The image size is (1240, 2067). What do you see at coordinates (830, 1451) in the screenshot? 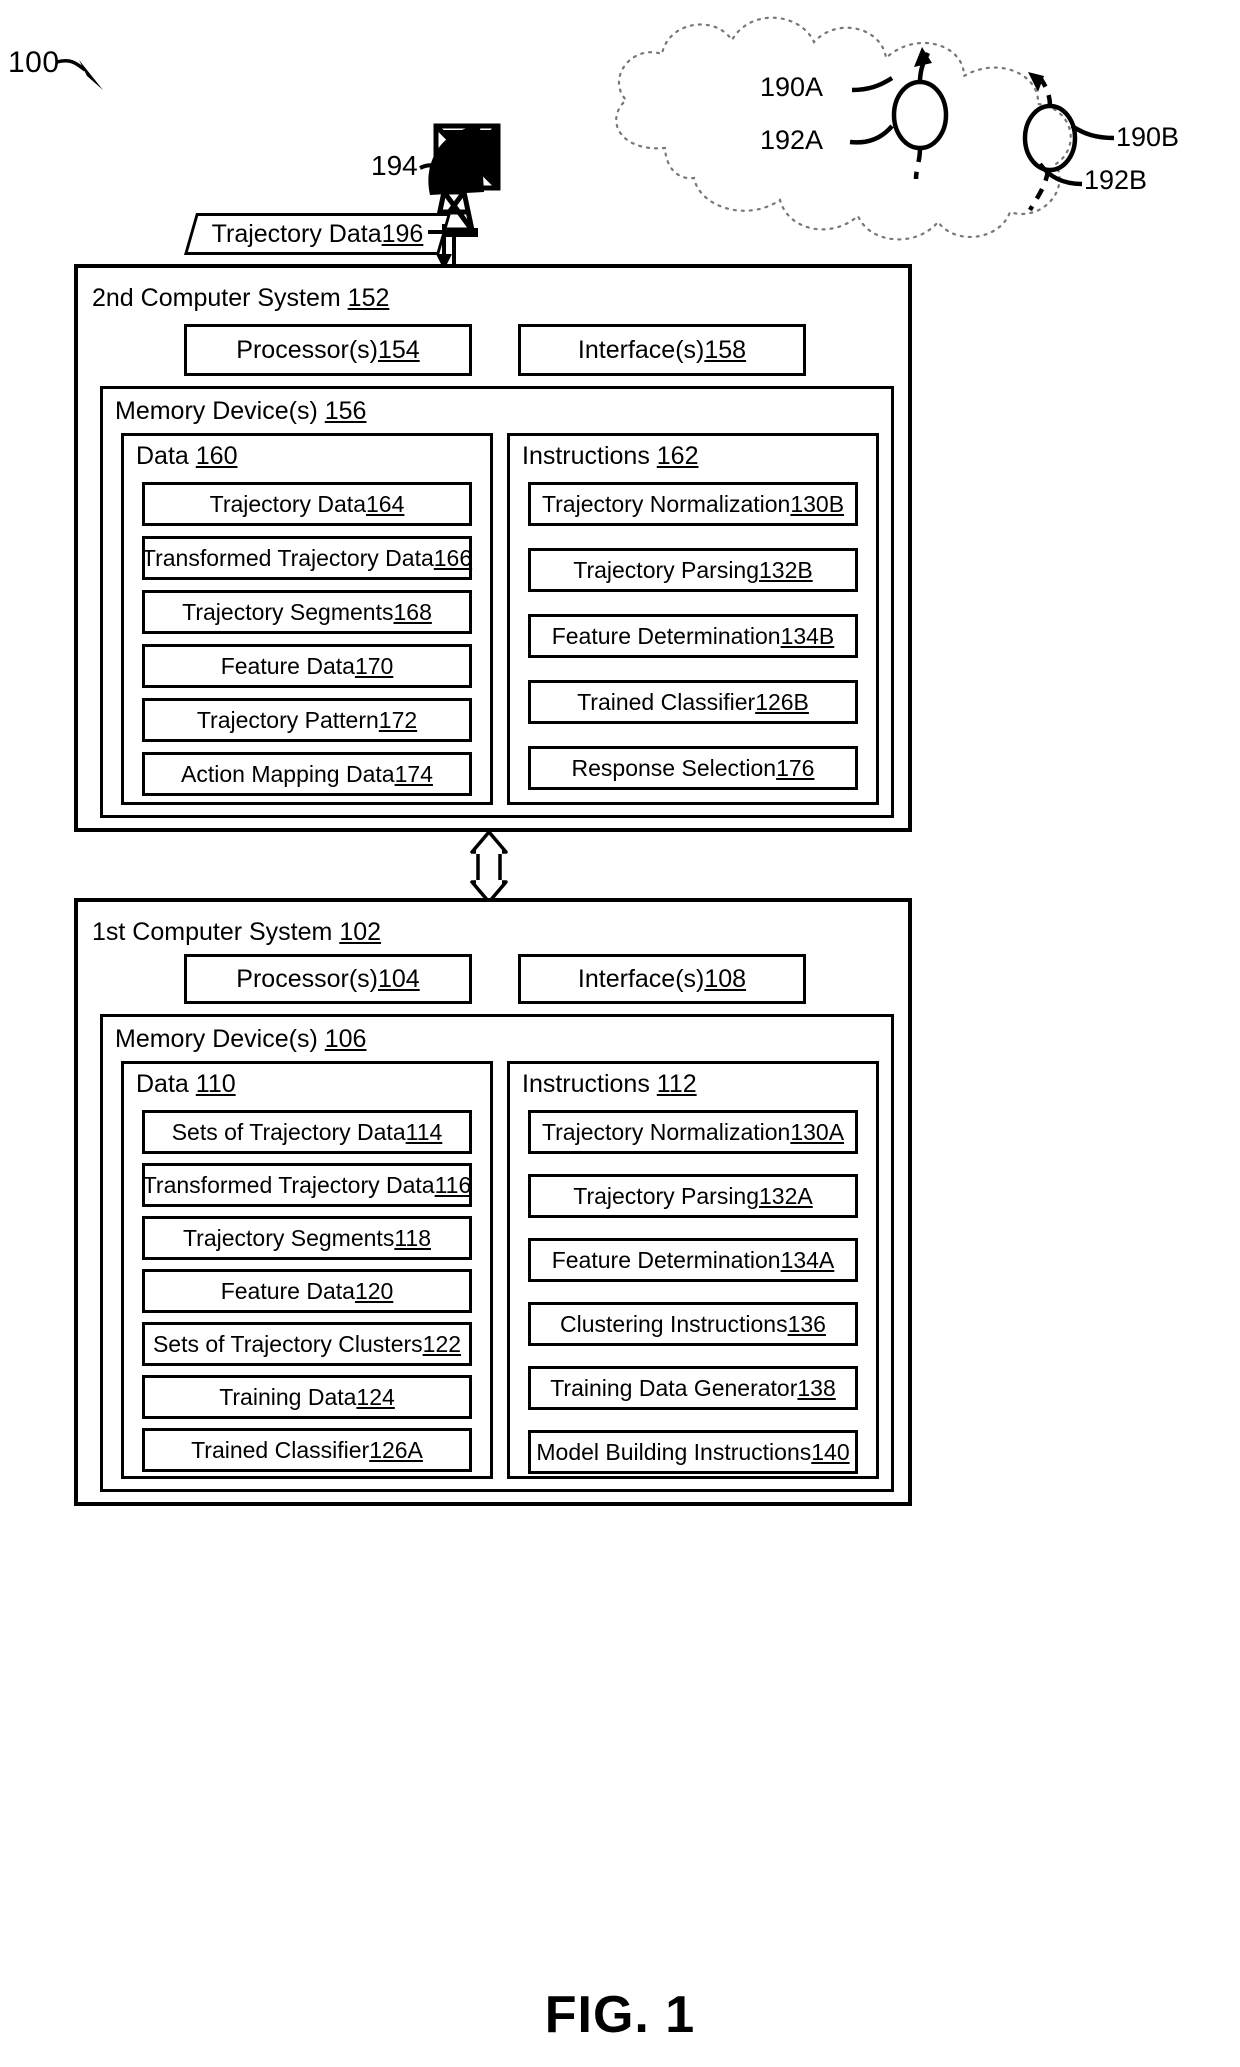
I see `item-ref: 140` at bounding box center [830, 1451].